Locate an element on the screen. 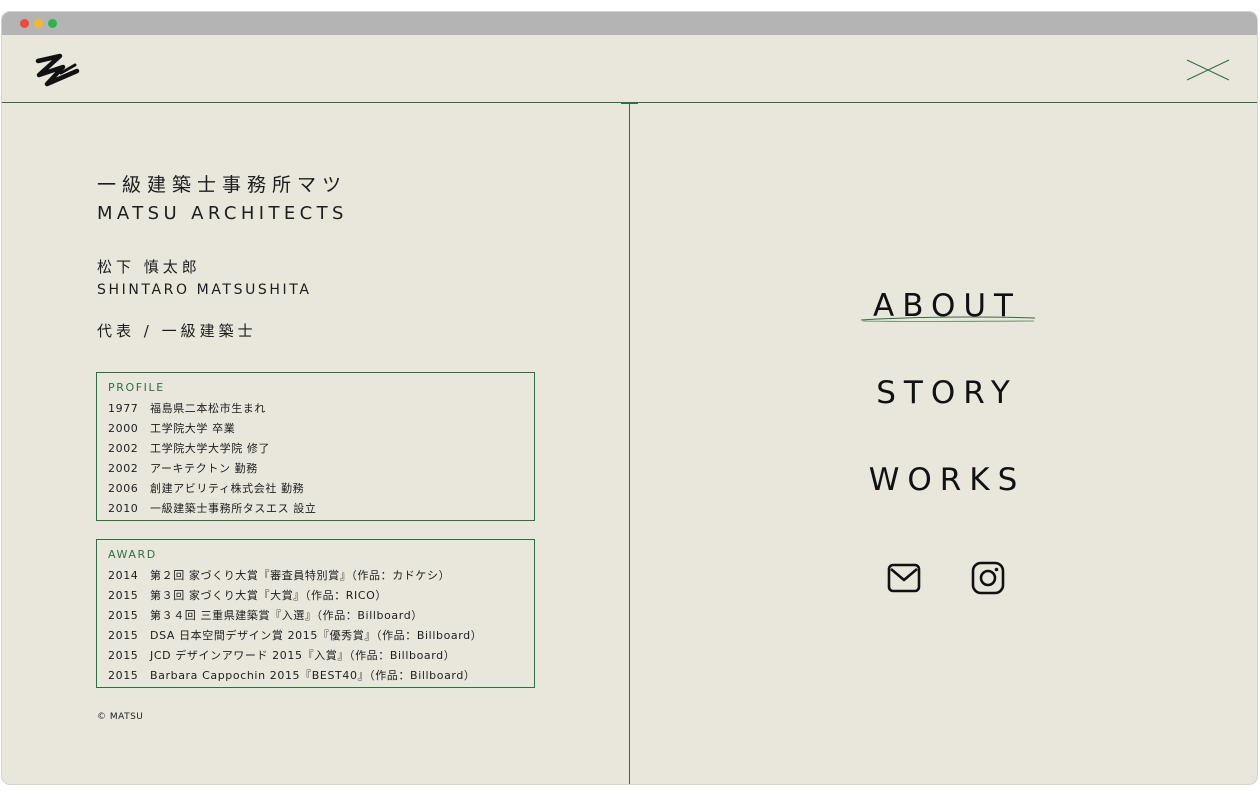 The height and width of the screenshot is (800, 1260). award-row: 2015 第３回 家づくり大賞『大賞』（作品：RICO） is located at coordinates (315, 596).